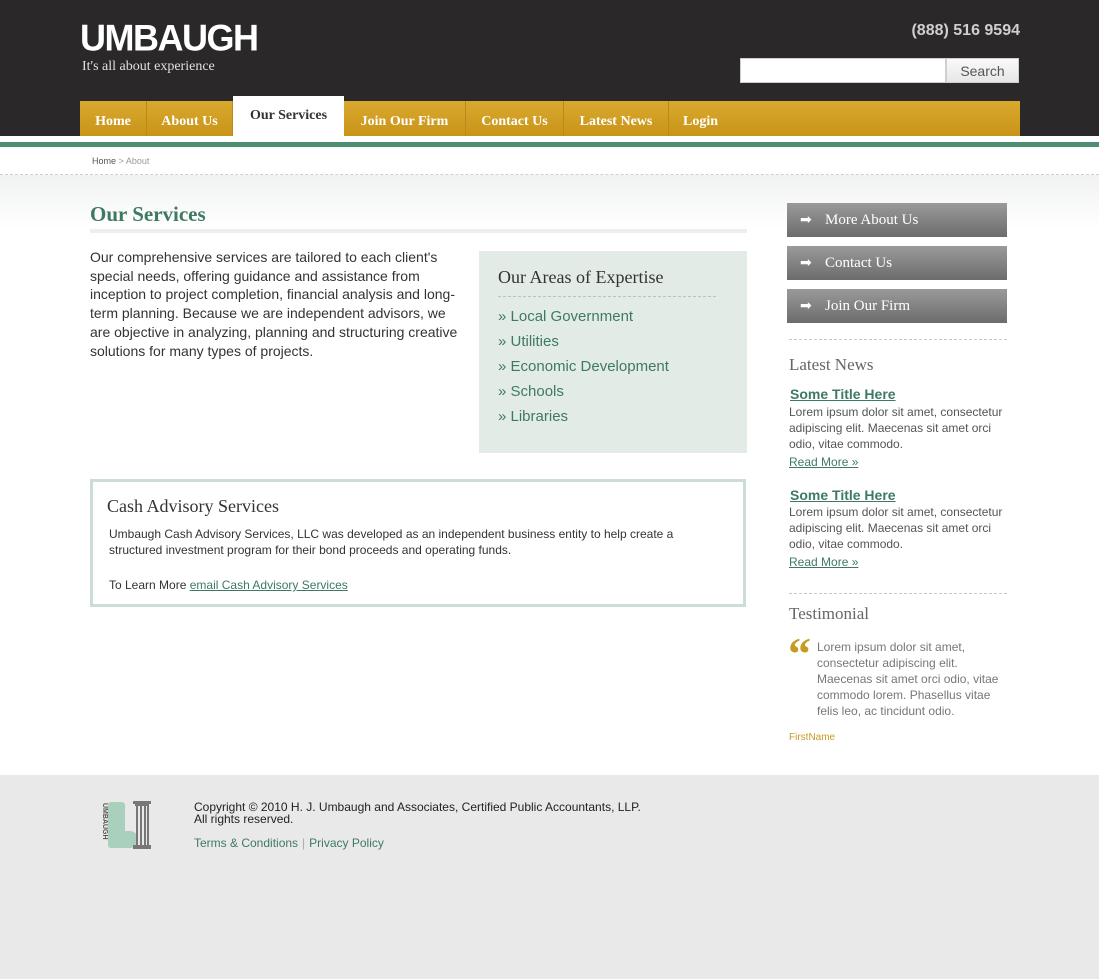  I want to click on rights-line: All rights reserved., so click(244, 819).